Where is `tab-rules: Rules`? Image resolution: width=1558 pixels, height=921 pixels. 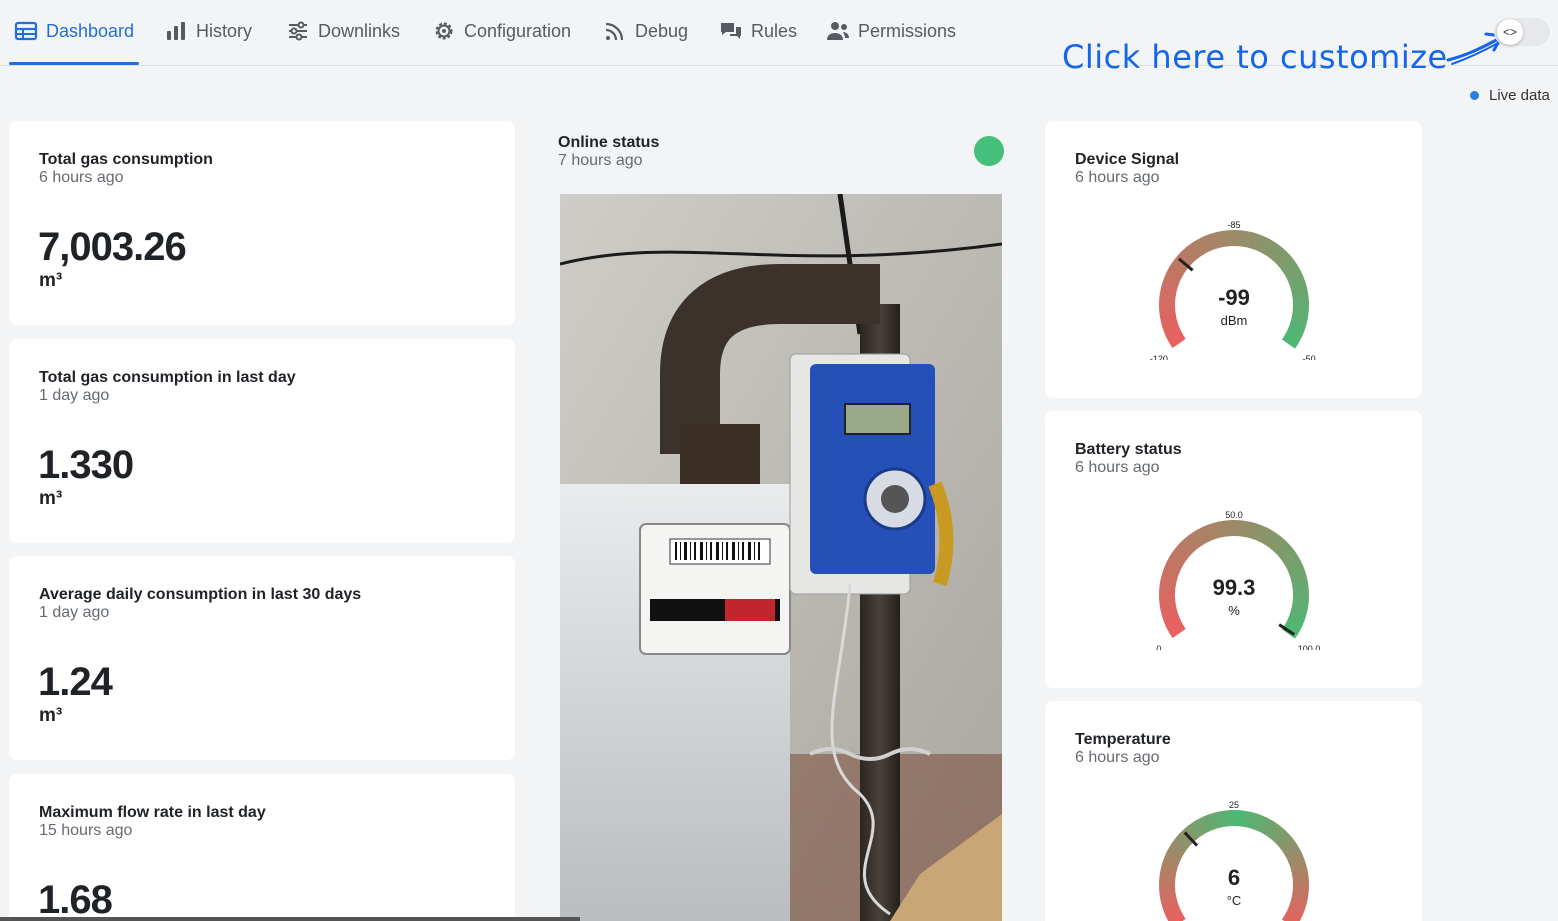
tab-rules: Rules is located at coordinates (758, 31).